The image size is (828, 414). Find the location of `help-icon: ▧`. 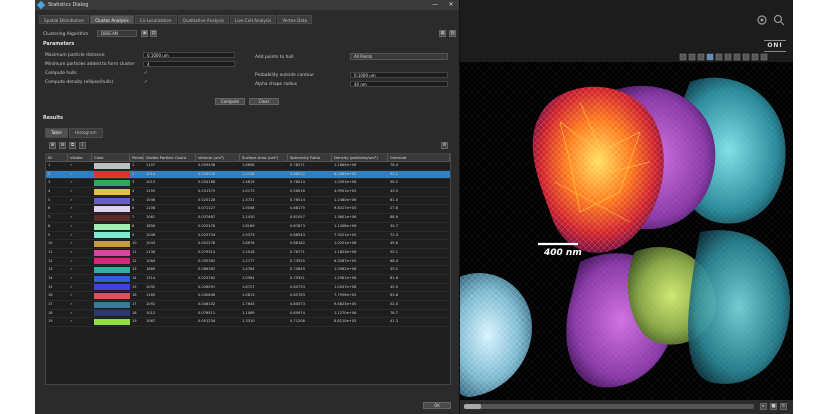

help-icon: ▧ is located at coordinates (452, 33).